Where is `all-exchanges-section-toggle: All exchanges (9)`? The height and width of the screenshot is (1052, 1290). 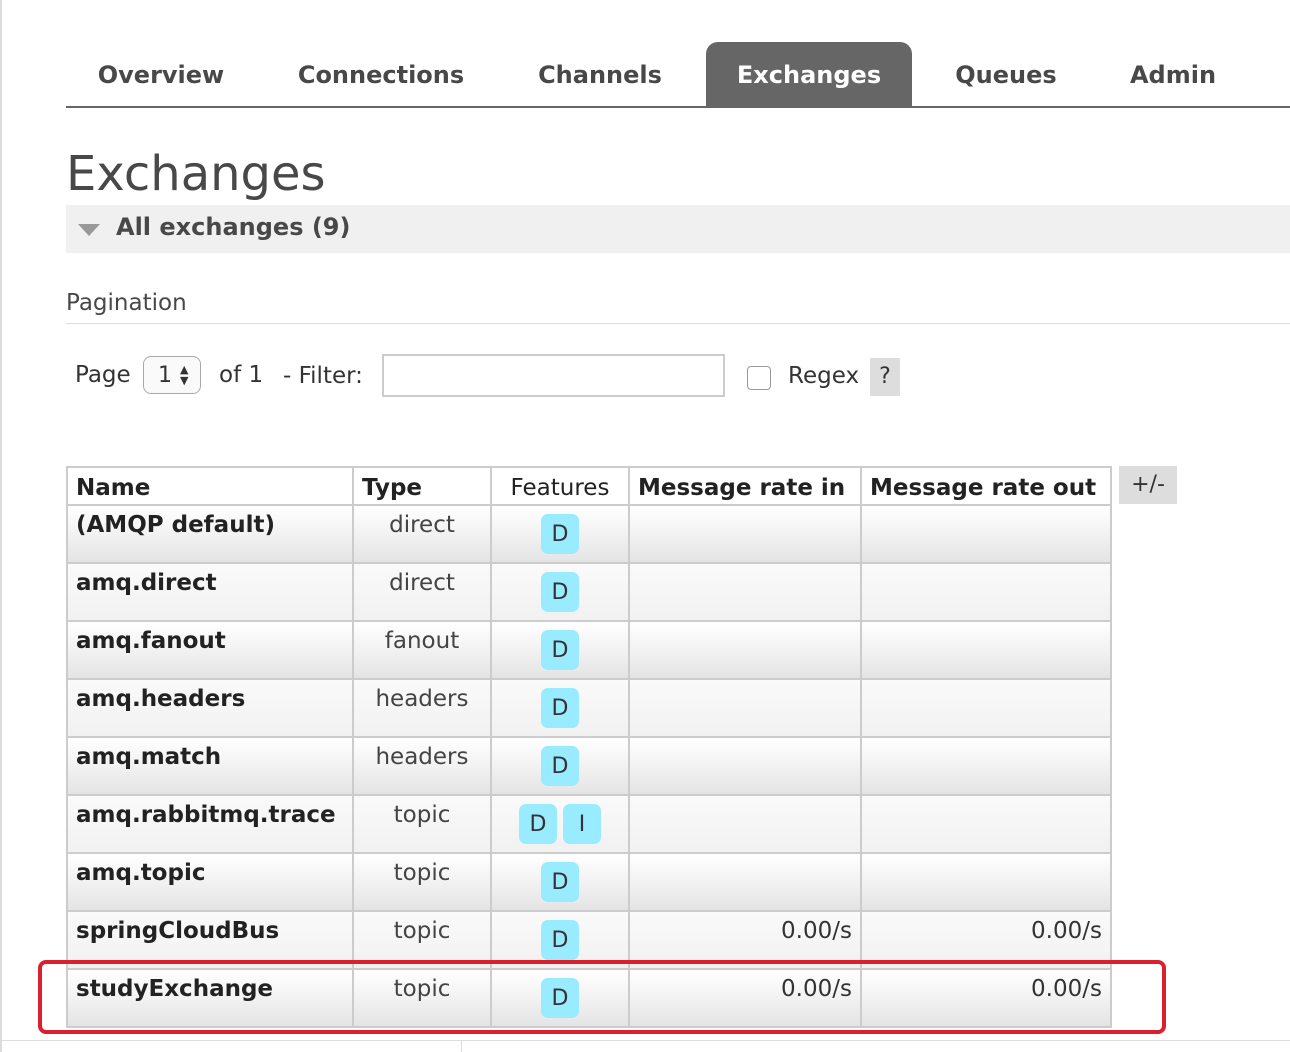 all-exchanges-section-toggle: All exchanges (9) is located at coordinates (678, 229).